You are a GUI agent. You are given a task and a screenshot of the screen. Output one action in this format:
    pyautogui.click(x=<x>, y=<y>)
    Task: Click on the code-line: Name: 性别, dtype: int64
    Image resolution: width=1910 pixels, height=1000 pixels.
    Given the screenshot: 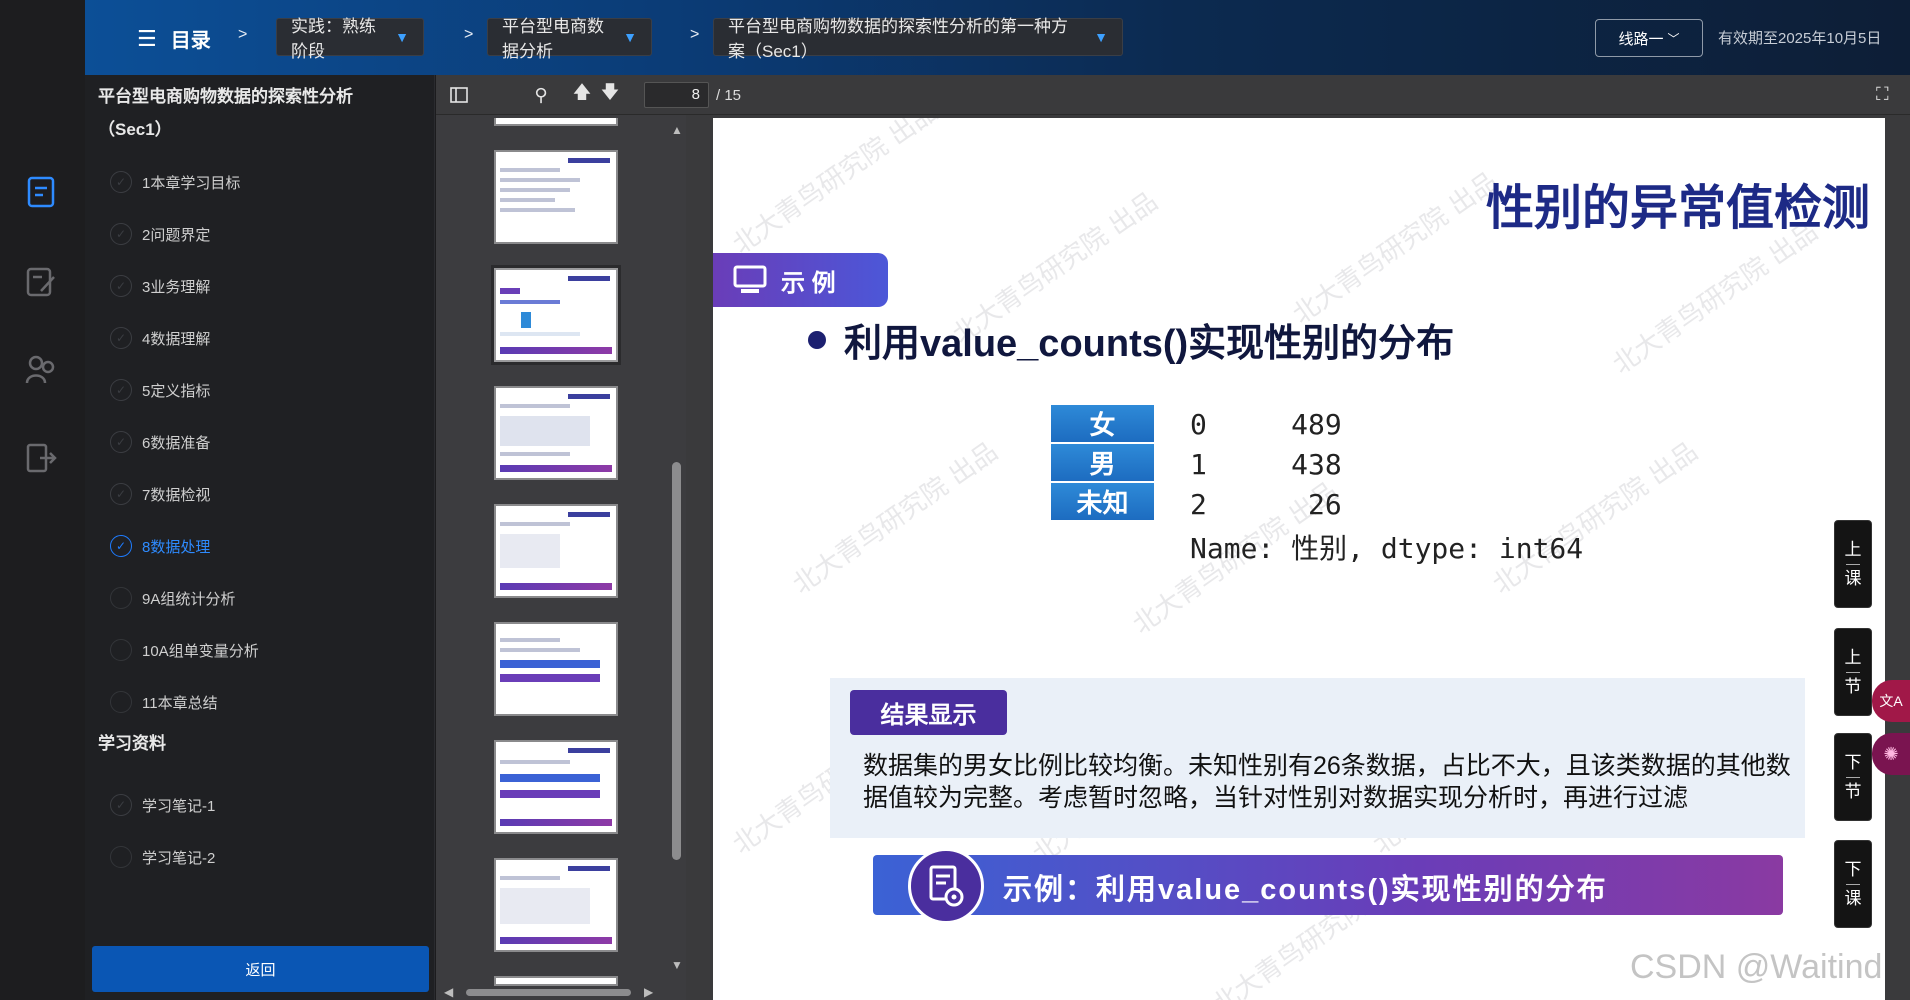 What is the action you would take?
    pyautogui.click(x=1387, y=548)
    